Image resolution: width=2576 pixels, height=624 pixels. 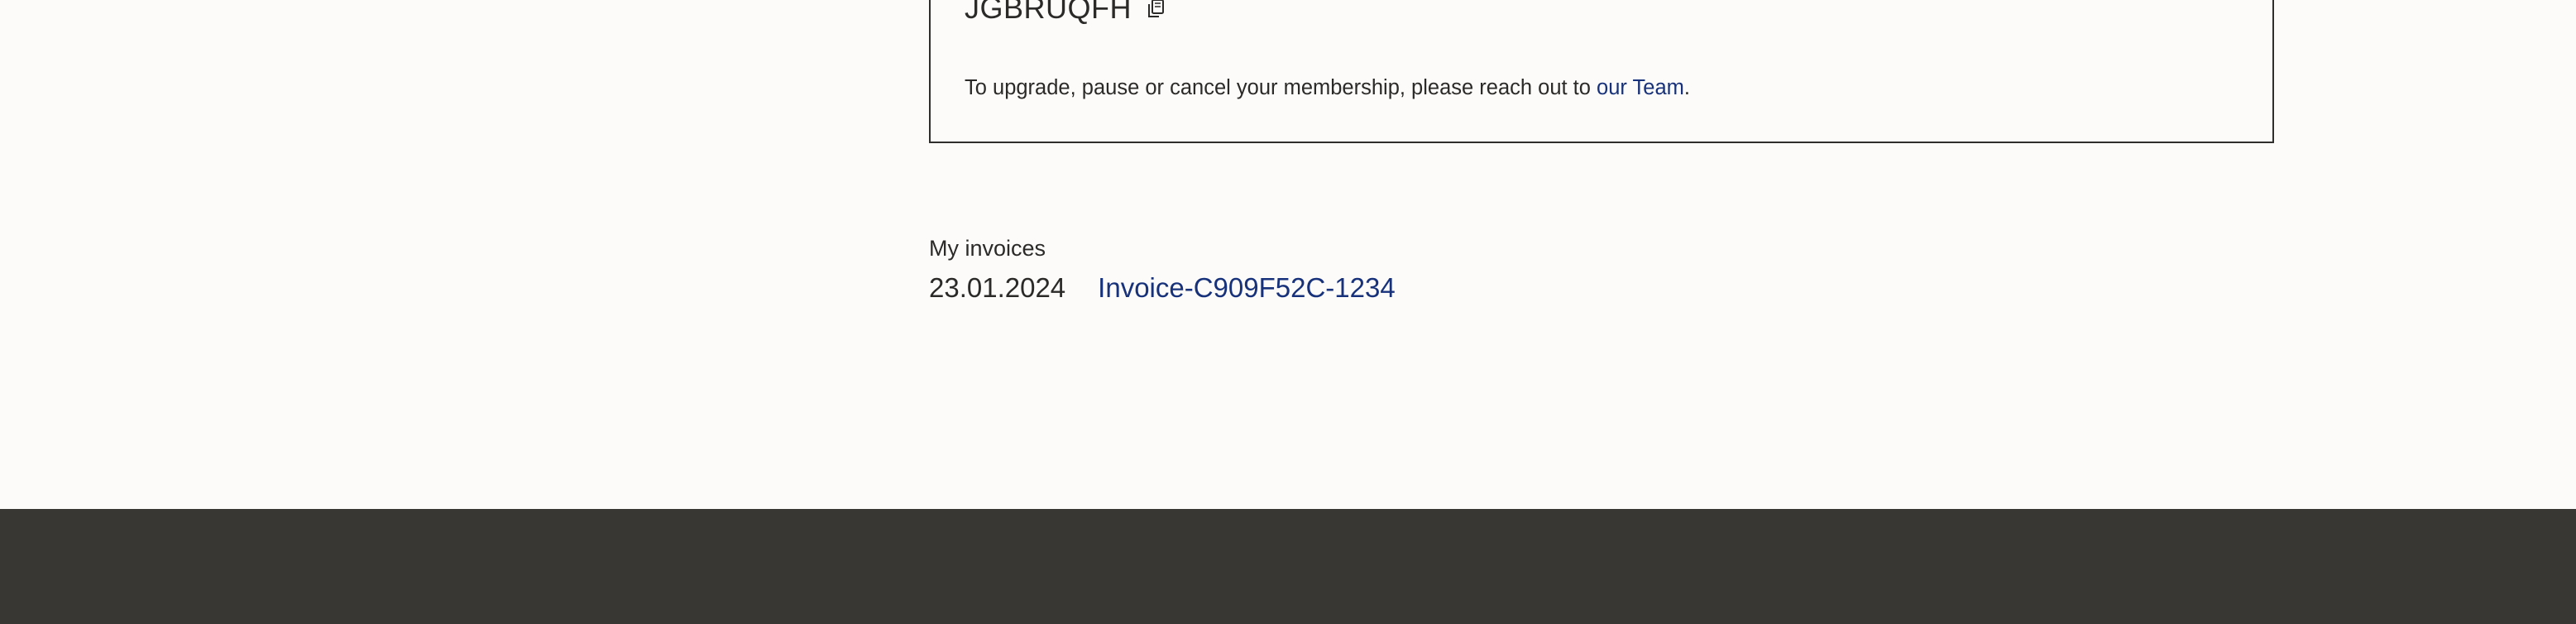 I want to click on member-code: JGBRUQFH, so click(x=1048, y=12).